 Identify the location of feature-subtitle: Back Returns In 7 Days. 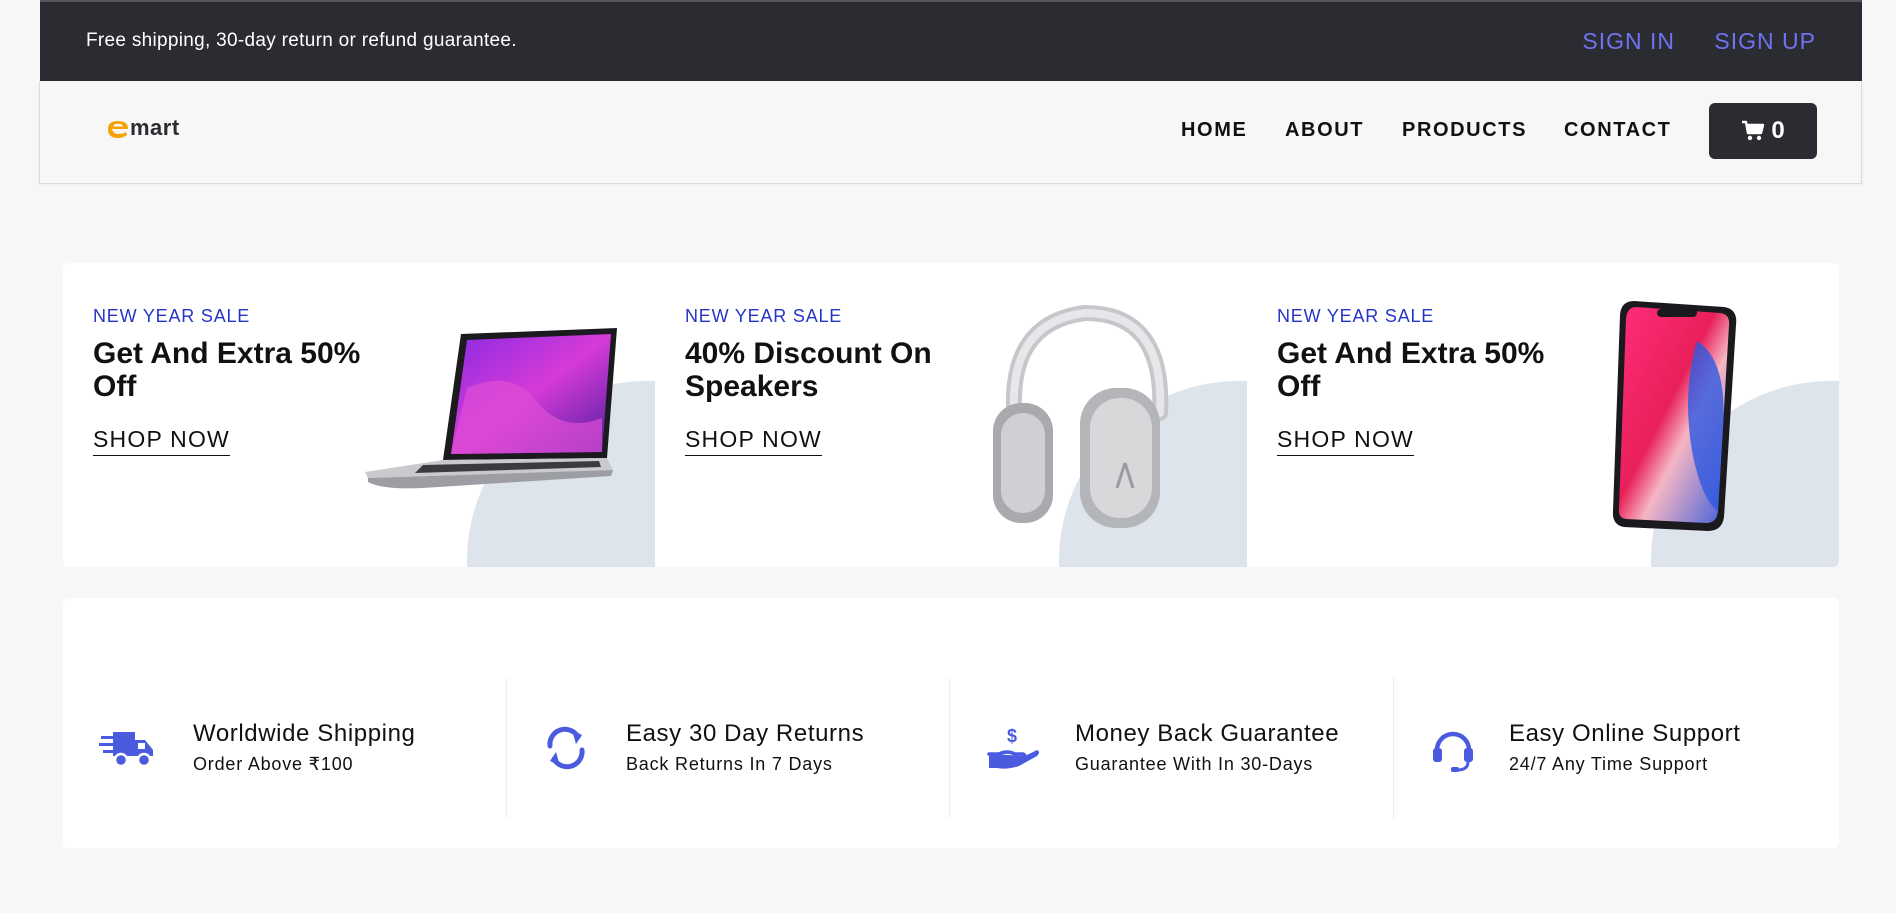
(729, 764).